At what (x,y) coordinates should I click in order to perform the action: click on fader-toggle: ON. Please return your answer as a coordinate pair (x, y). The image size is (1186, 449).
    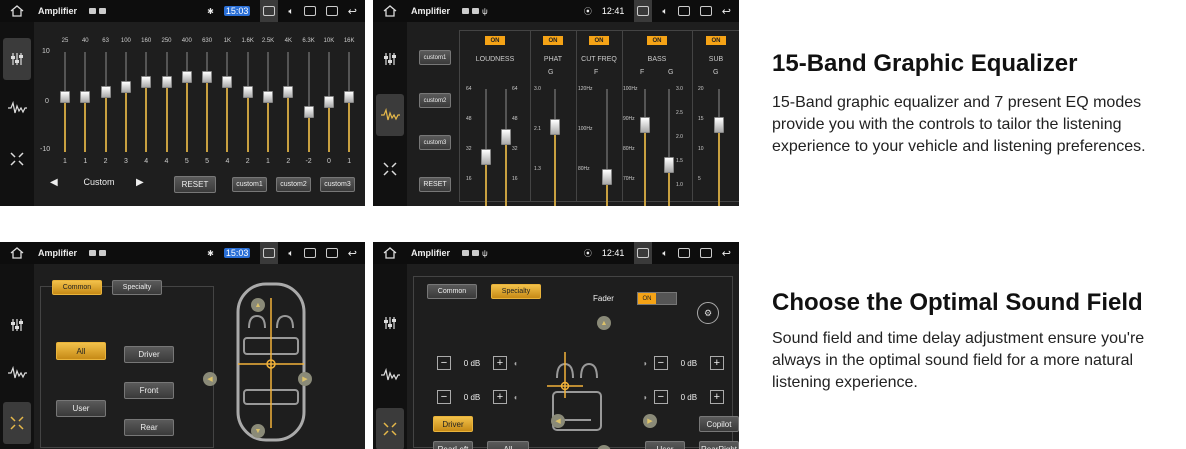
    Looking at the image, I should click on (657, 298).